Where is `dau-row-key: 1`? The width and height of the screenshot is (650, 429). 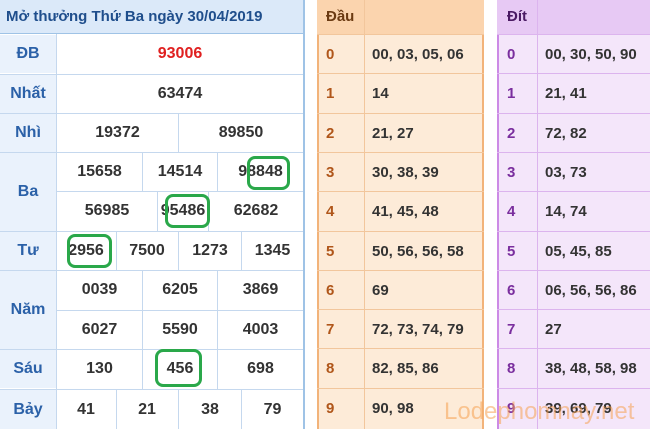
dau-row-key: 1 is located at coordinates (330, 93).